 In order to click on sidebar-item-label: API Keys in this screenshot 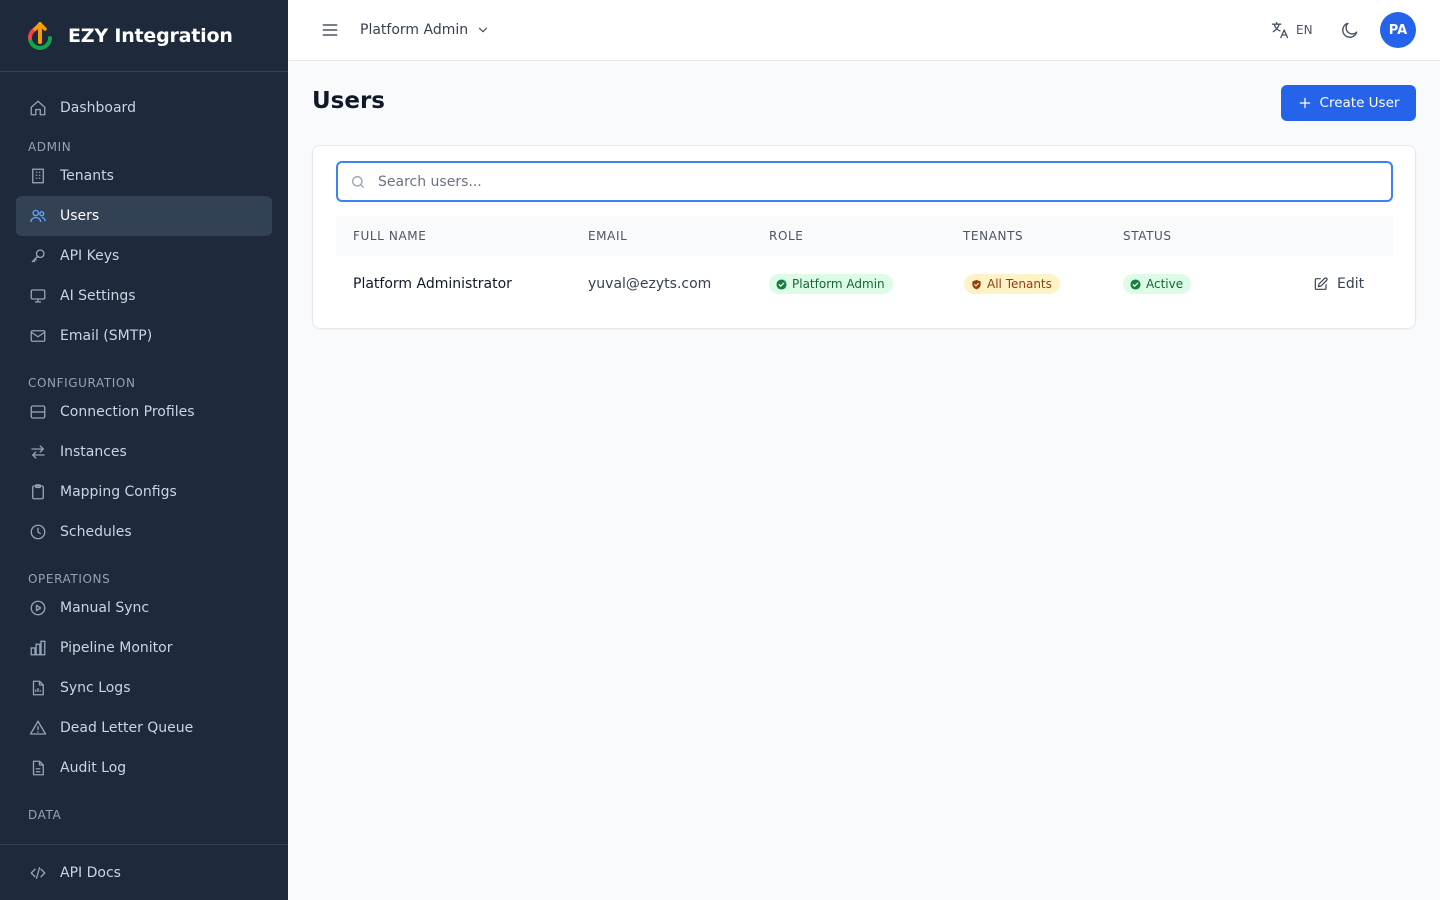, I will do `click(90, 256)`.